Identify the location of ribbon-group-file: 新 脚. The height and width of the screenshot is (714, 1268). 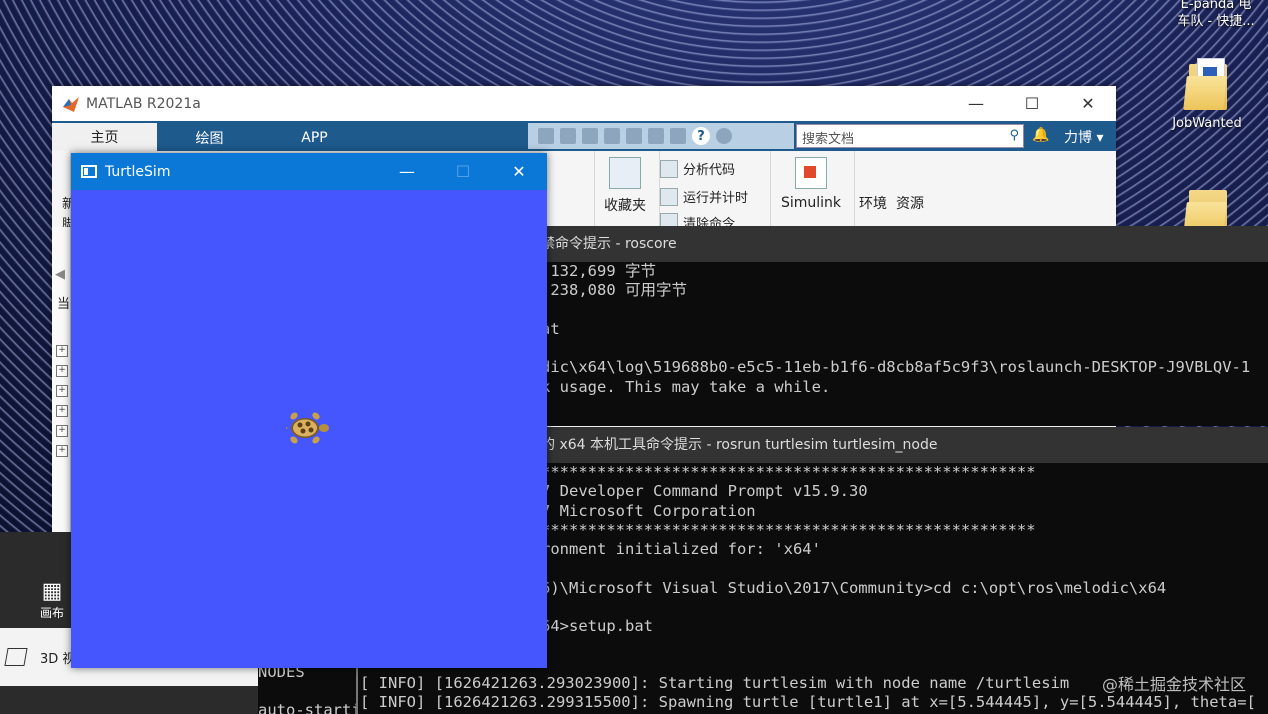
(63, 191).